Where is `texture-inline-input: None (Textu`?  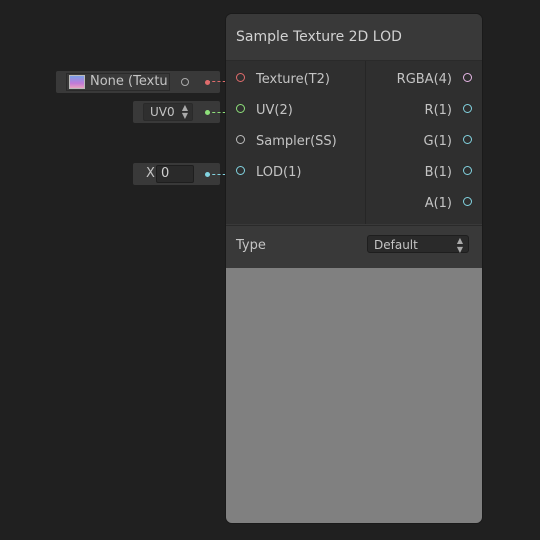
texture-inline-input: None (Textu is located at coordinates (138, 82).